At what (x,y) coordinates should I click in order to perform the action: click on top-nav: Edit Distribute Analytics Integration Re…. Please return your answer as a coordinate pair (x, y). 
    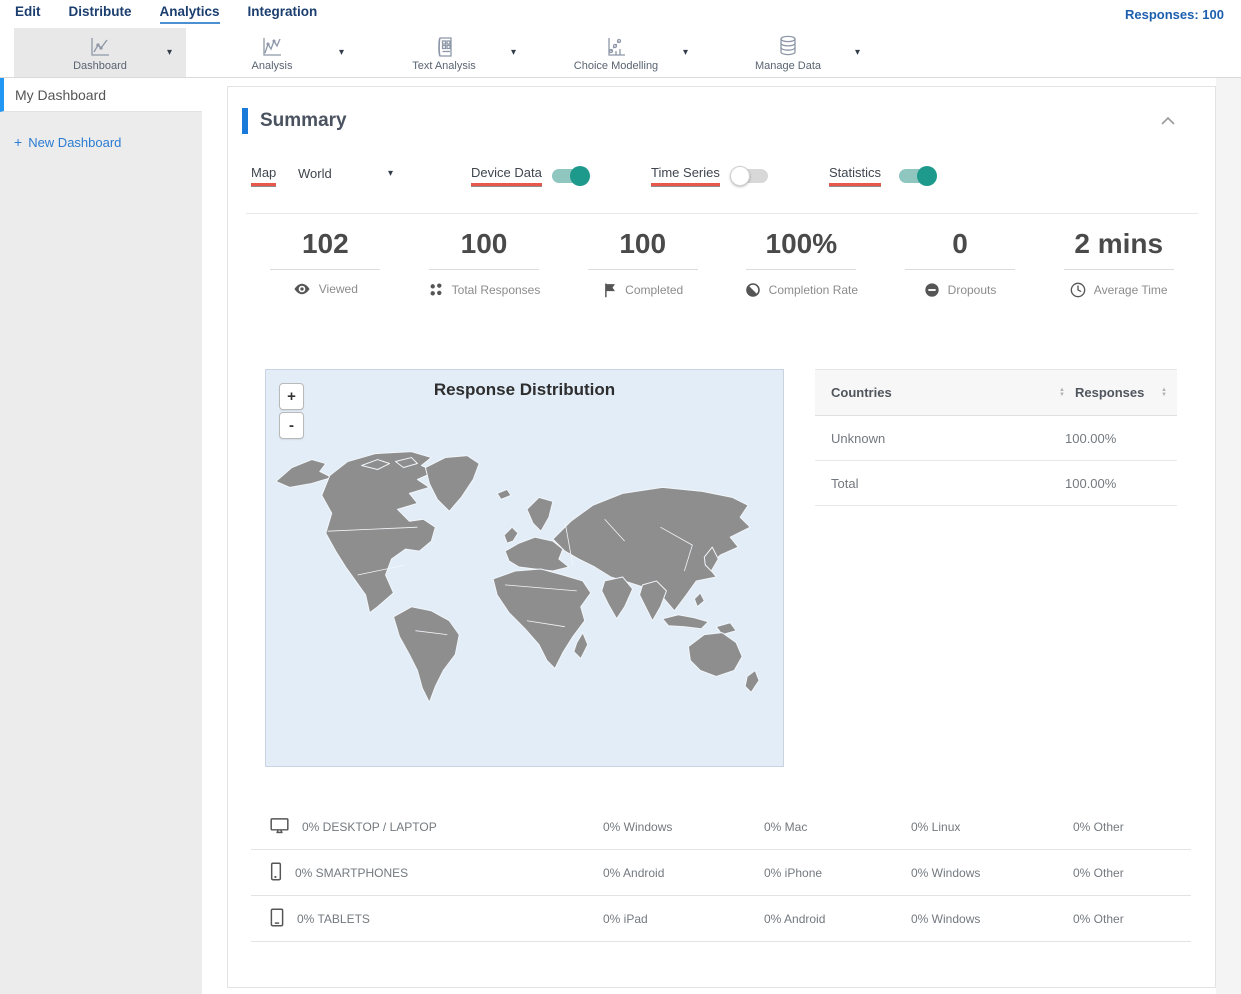
    Looking at the image, I should click on (620, 14).